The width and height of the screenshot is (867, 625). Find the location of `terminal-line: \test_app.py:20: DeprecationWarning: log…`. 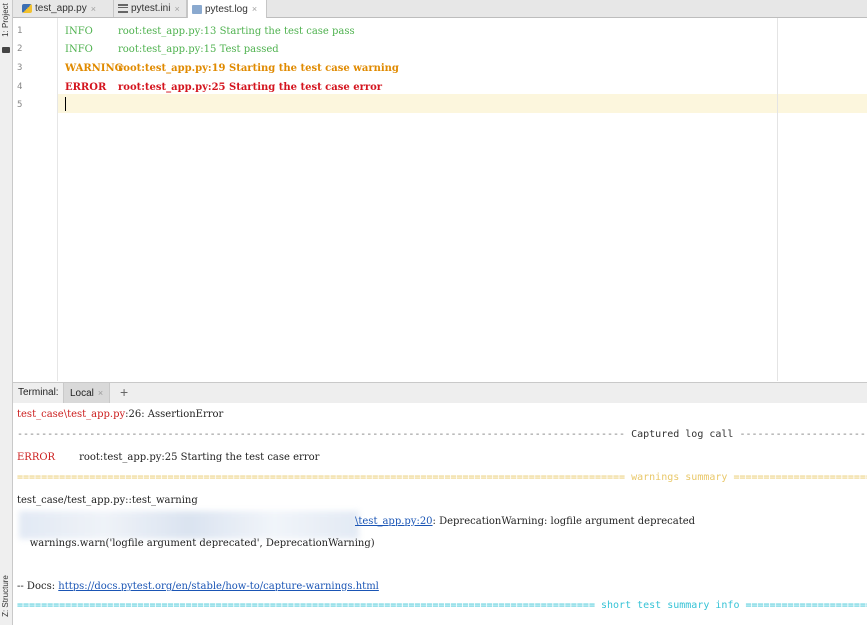

terminal-line: \test_app.py:20: DeprecationWarning: log… is located at coordinates (525, 522).